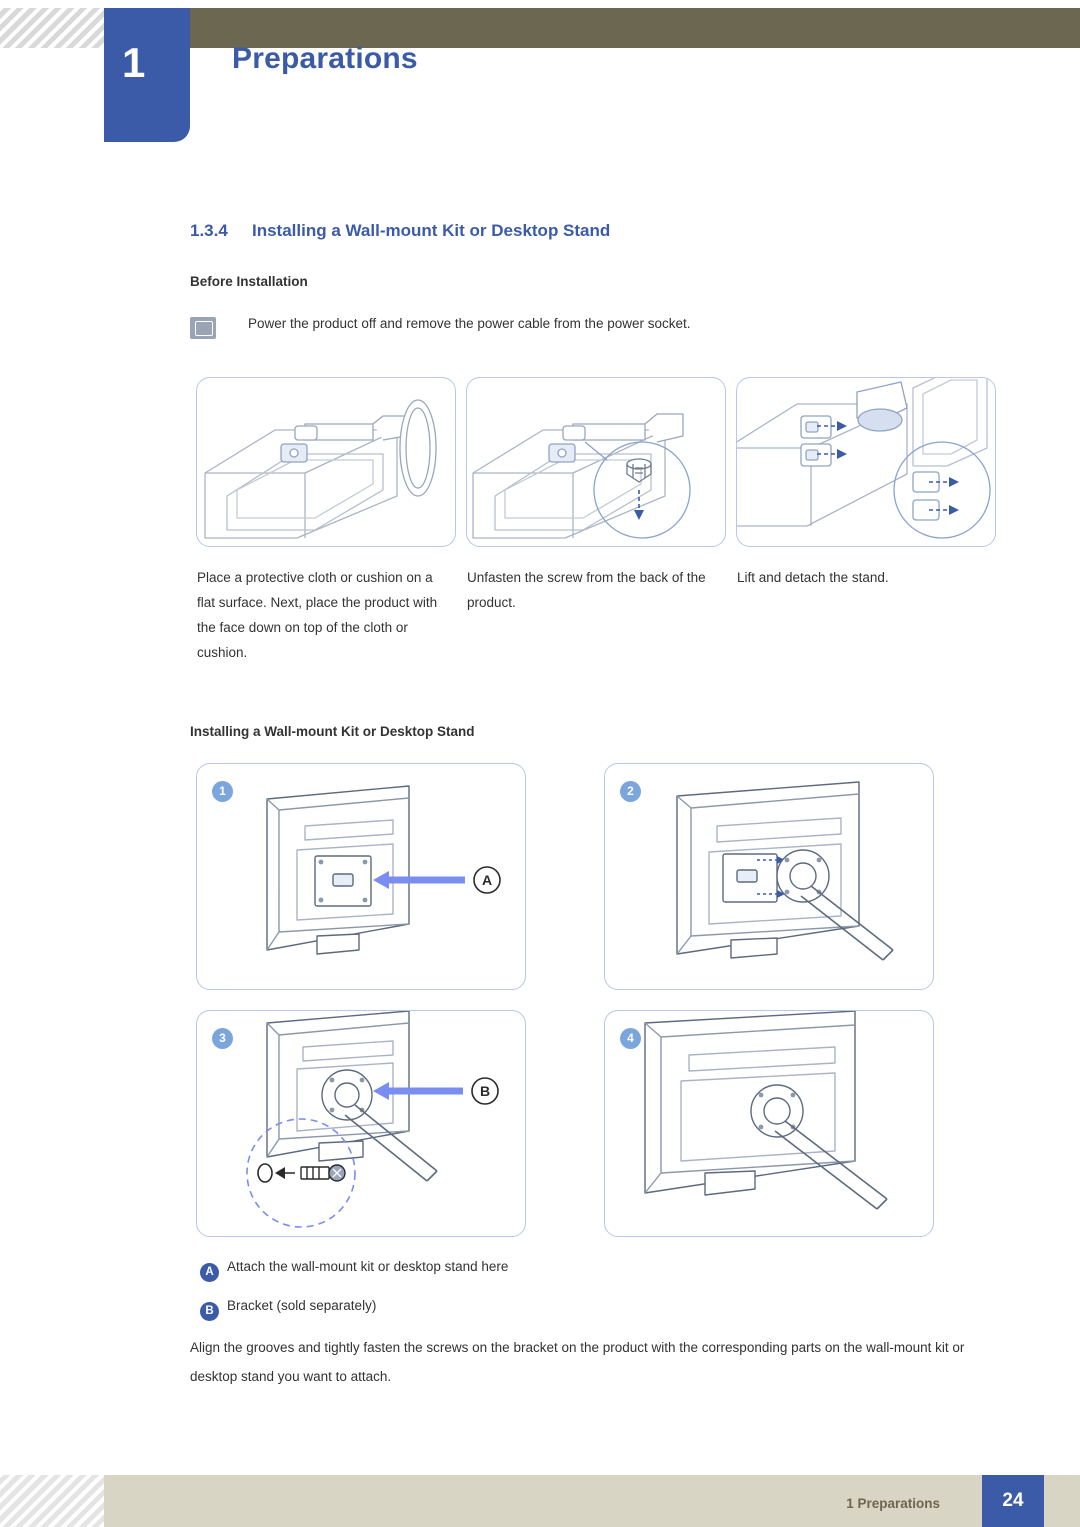 Image resolution: width=1080 pixels, height=1527 pixels. What do you see at coordinates (540, 74) in the screenshot?
I see `page-header: 1 Preparations` at bounding box center [540, 74].